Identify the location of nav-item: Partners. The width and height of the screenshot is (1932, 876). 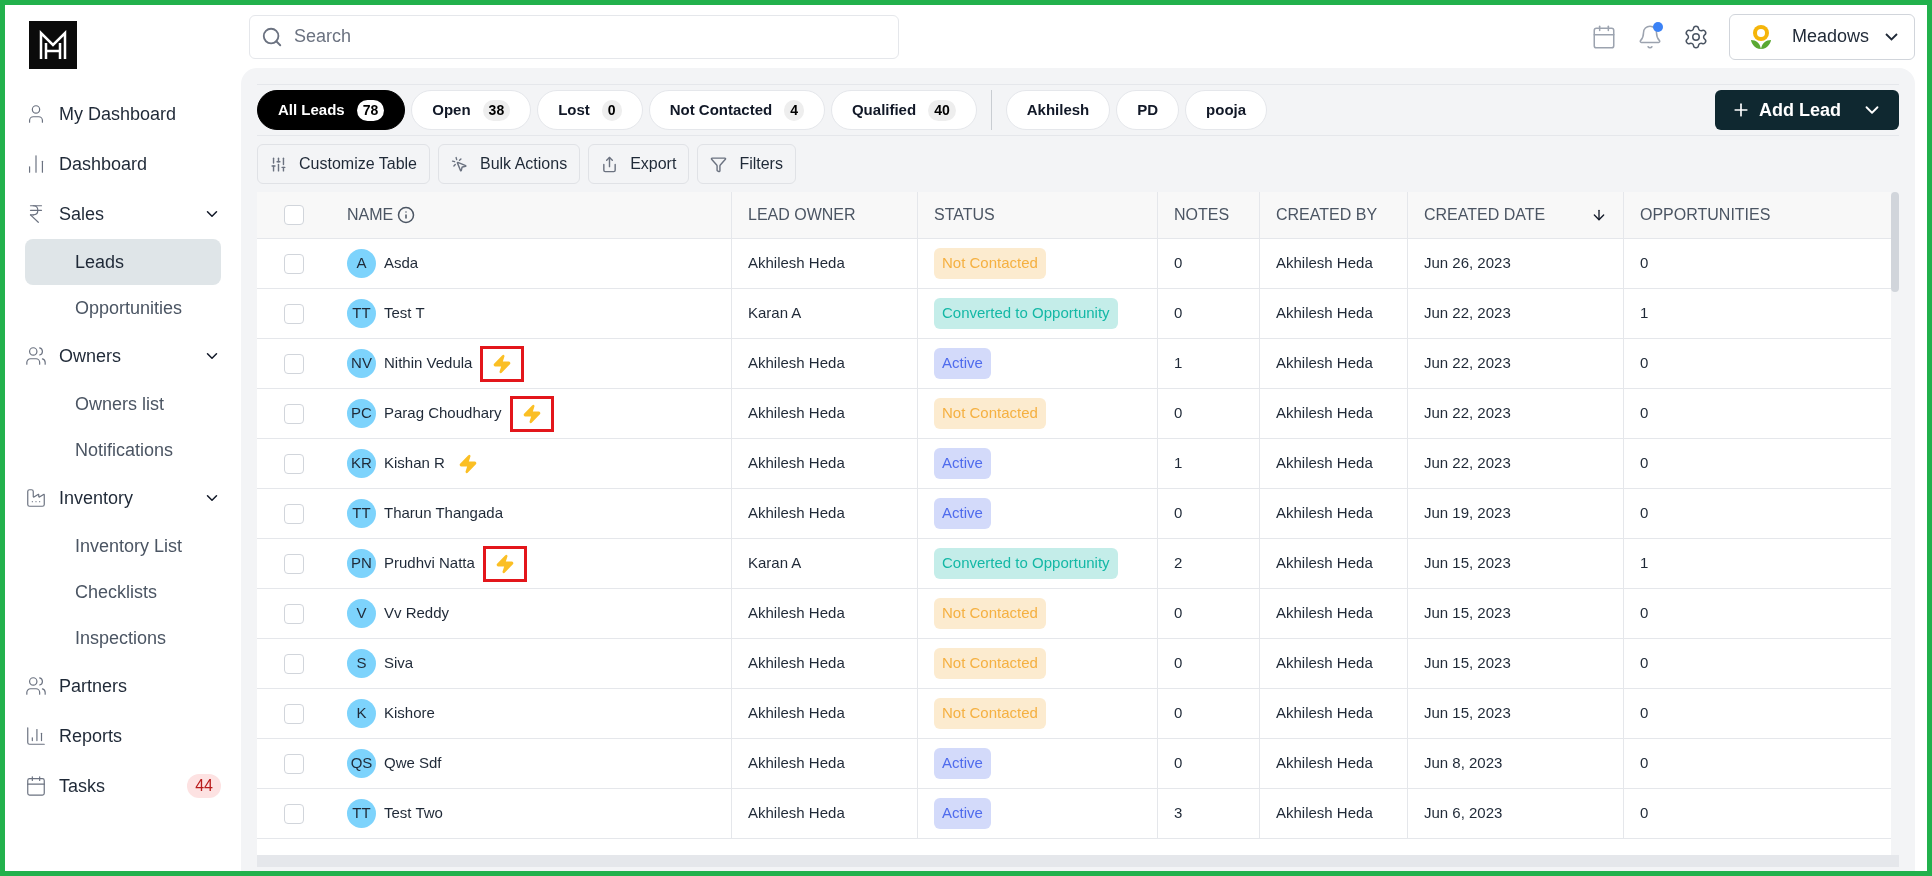
(123, 686).